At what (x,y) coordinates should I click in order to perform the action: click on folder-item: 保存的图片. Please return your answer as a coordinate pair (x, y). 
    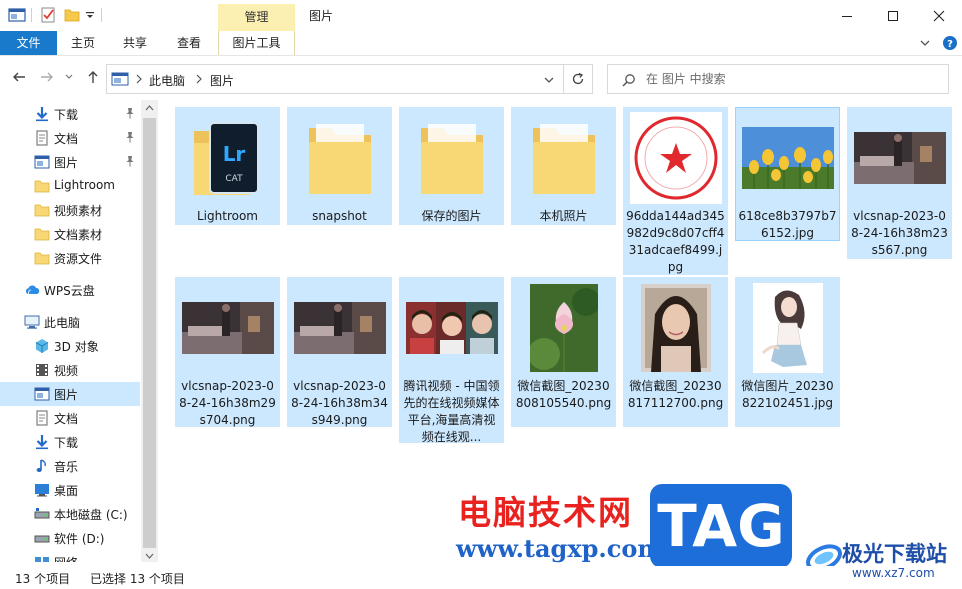
    Looking at the image, I should click on (451, 166).